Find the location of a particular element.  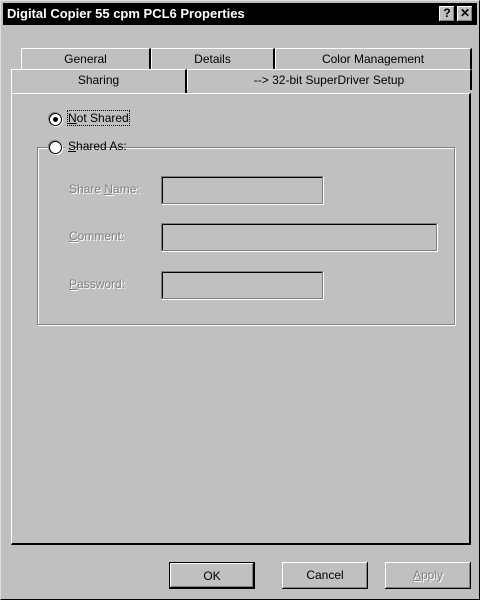

tab-sharing: Sharing is located at coordinates (99, 81).